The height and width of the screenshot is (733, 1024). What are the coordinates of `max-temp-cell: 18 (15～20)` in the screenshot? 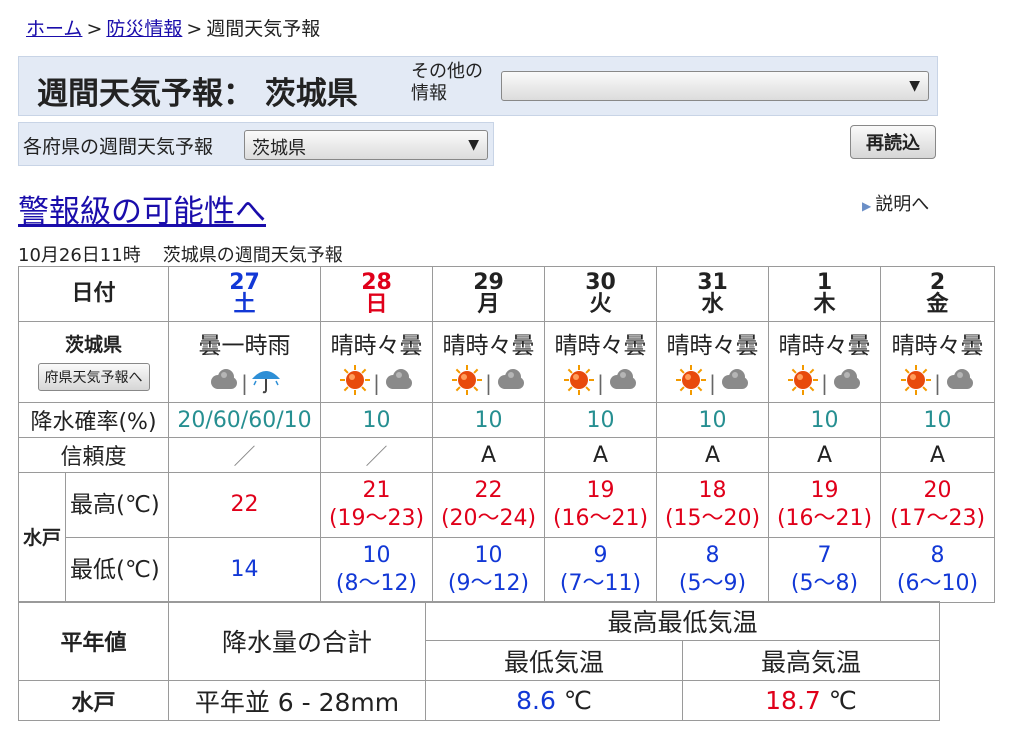 It's located at (713, 505).